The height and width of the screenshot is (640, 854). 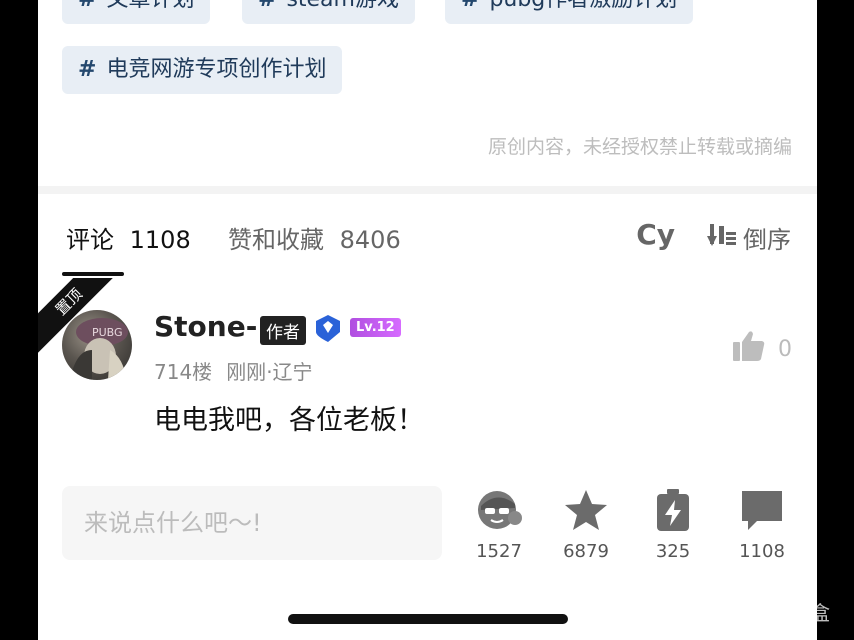 What do you see at coordinates (183, 372) in the screenshot?
I see `comment-floor: 714楼` at bounding box center [183, 372].